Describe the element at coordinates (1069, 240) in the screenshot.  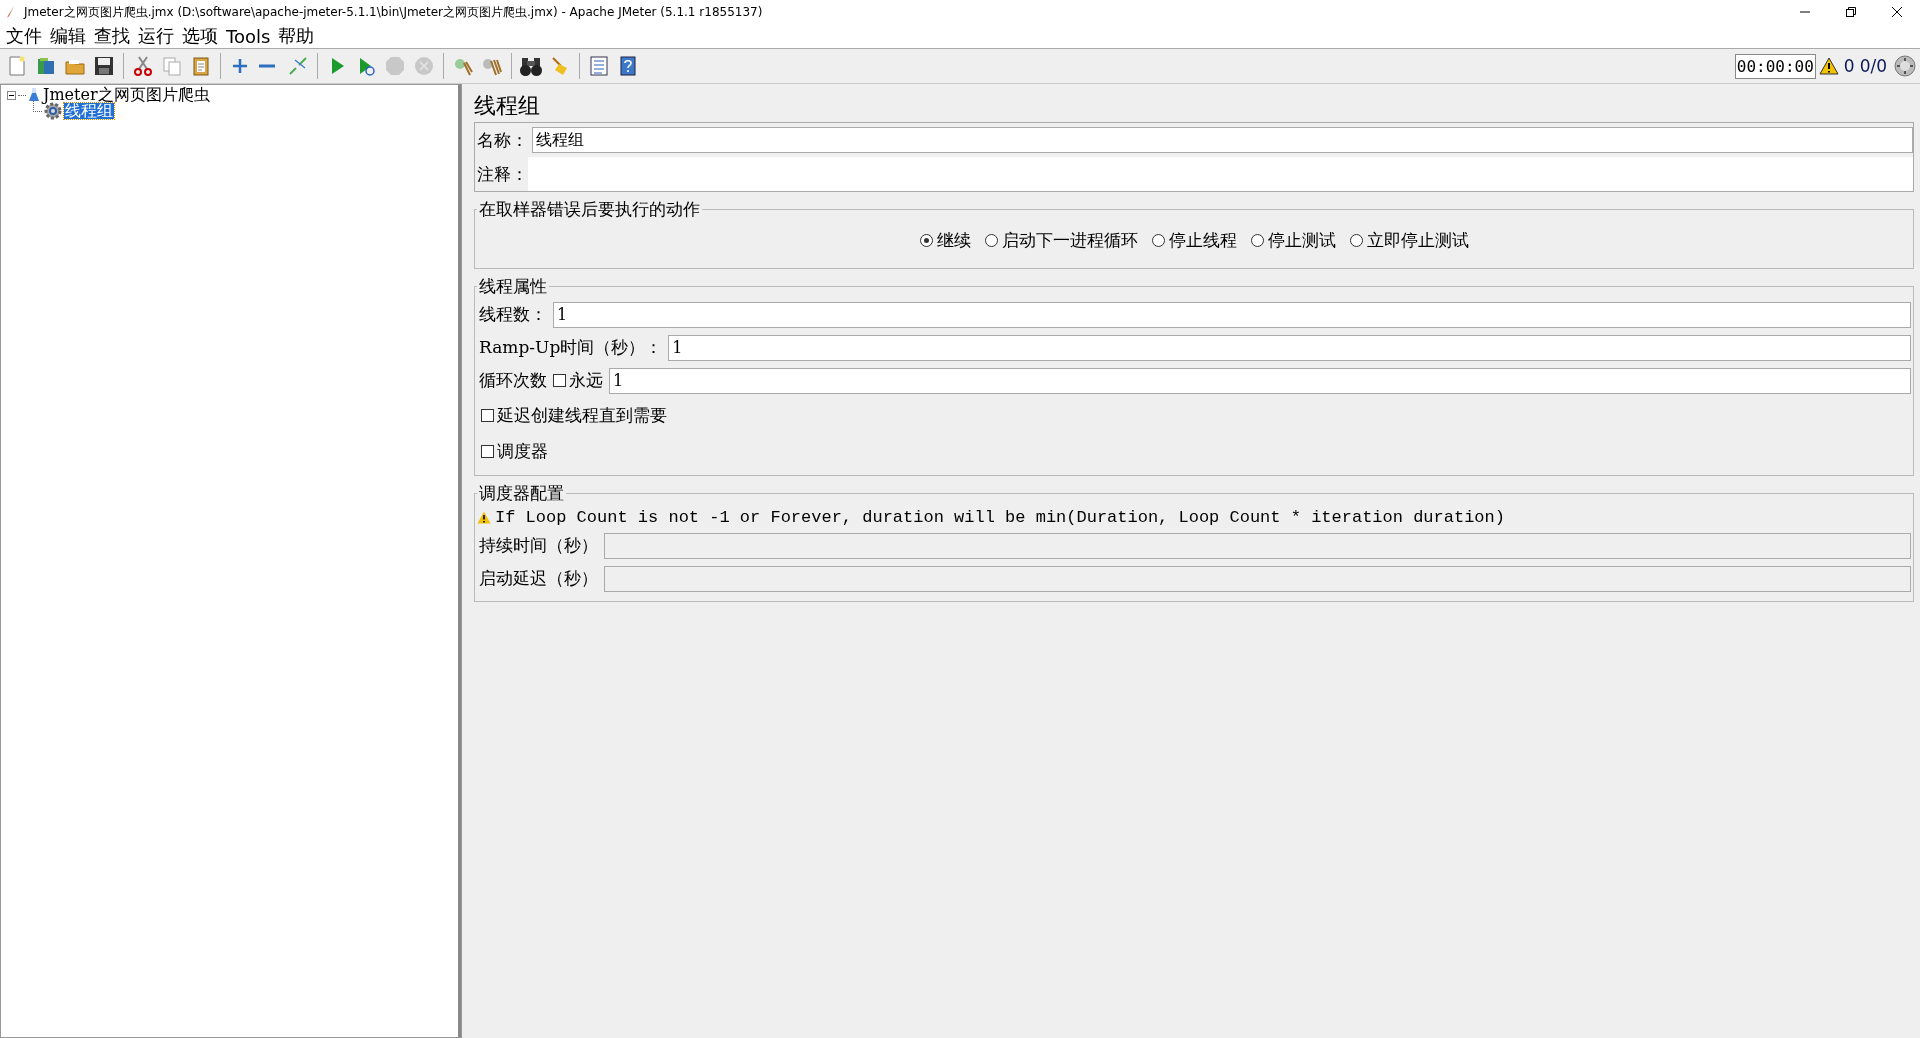
I see `radio-label: 启动下一进程循环` at that location.